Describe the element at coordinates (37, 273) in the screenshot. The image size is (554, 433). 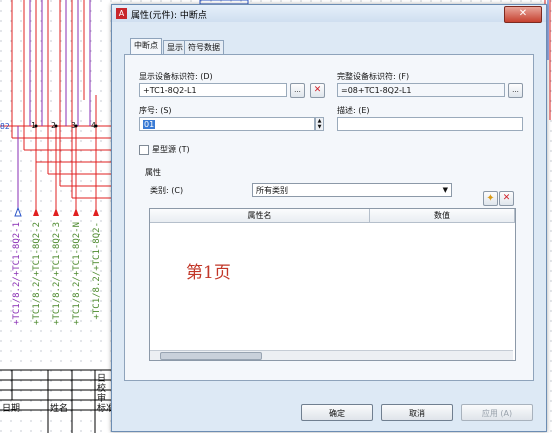
I see `wire-label-2: +TC1/8.2/+TC1-8Q2-2` at that location.